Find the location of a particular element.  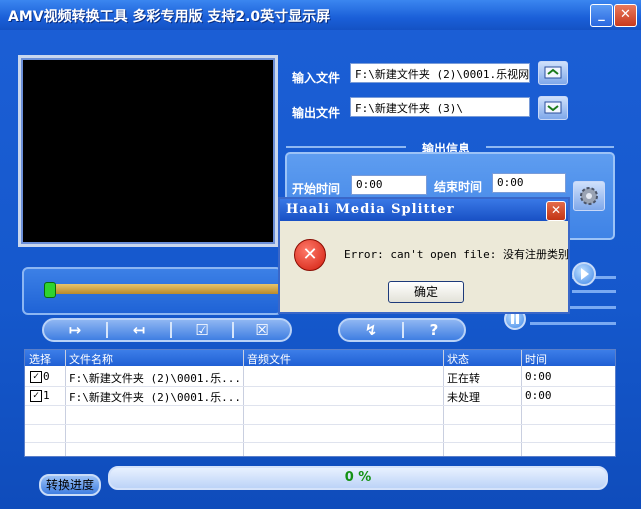

edit-button-bar: ↦ ↤ ☑ ☒ is located at coordinates (167, 330).